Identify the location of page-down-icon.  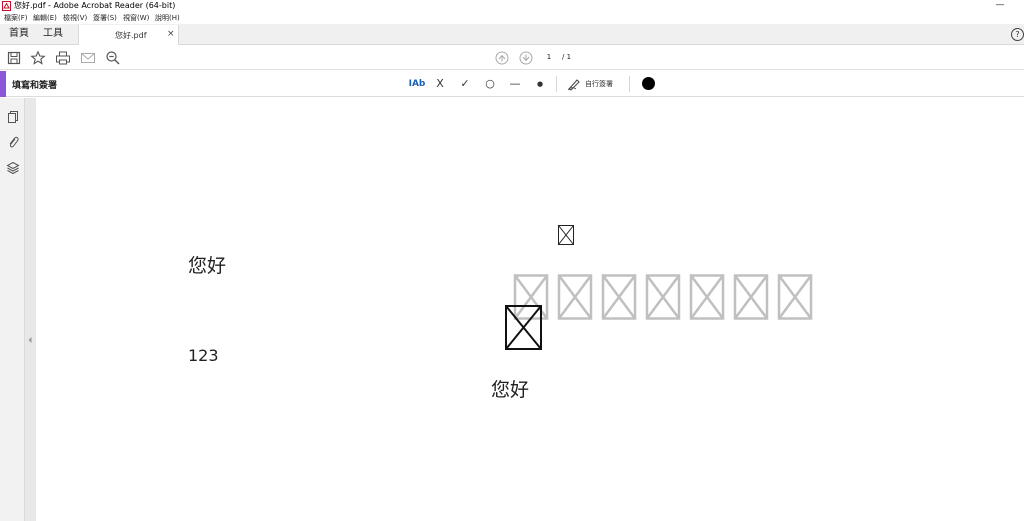
(526, 58).